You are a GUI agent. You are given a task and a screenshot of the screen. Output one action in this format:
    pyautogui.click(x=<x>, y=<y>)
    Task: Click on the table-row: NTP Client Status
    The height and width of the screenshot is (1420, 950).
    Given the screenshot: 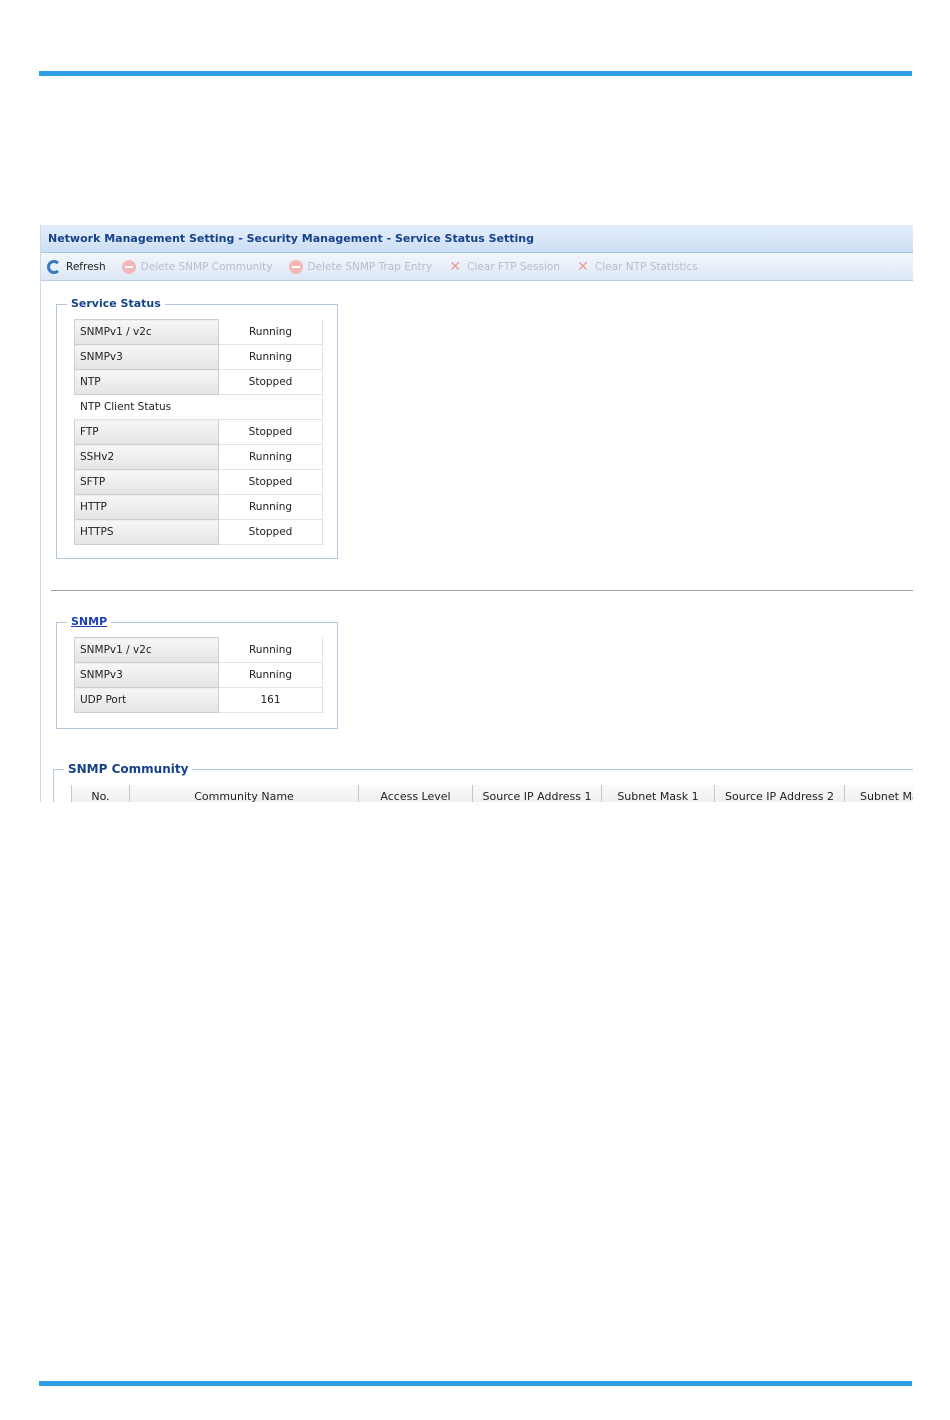 What is the action you would take?
    pyautogui.click(x=198, y=407)
    